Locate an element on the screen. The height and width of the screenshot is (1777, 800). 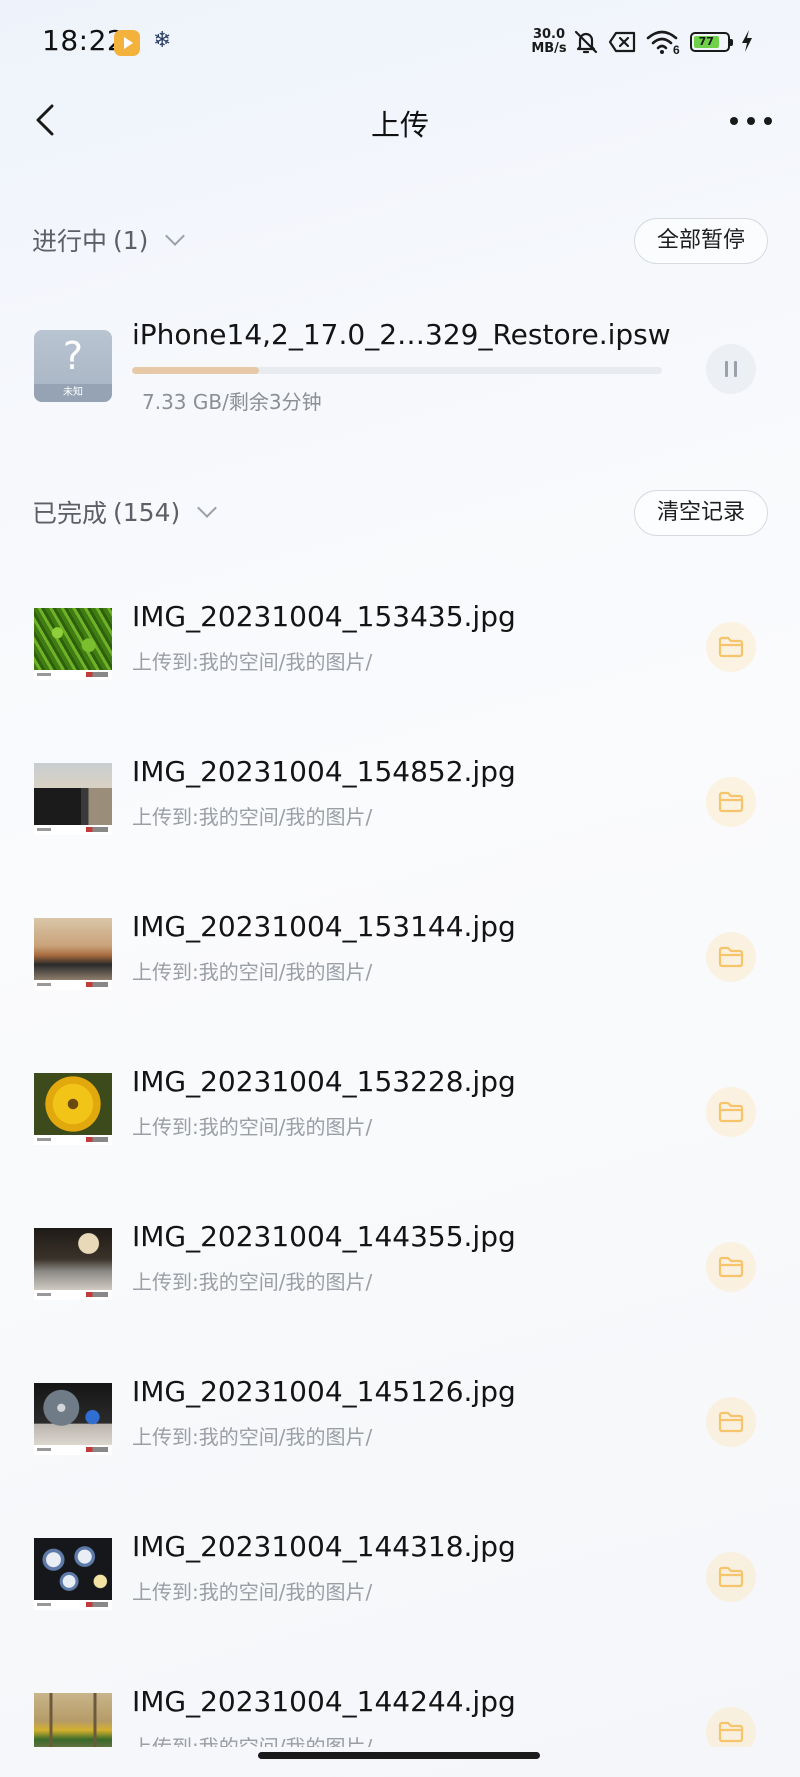
page-title: 上传 is located at coordinates (399, 125).